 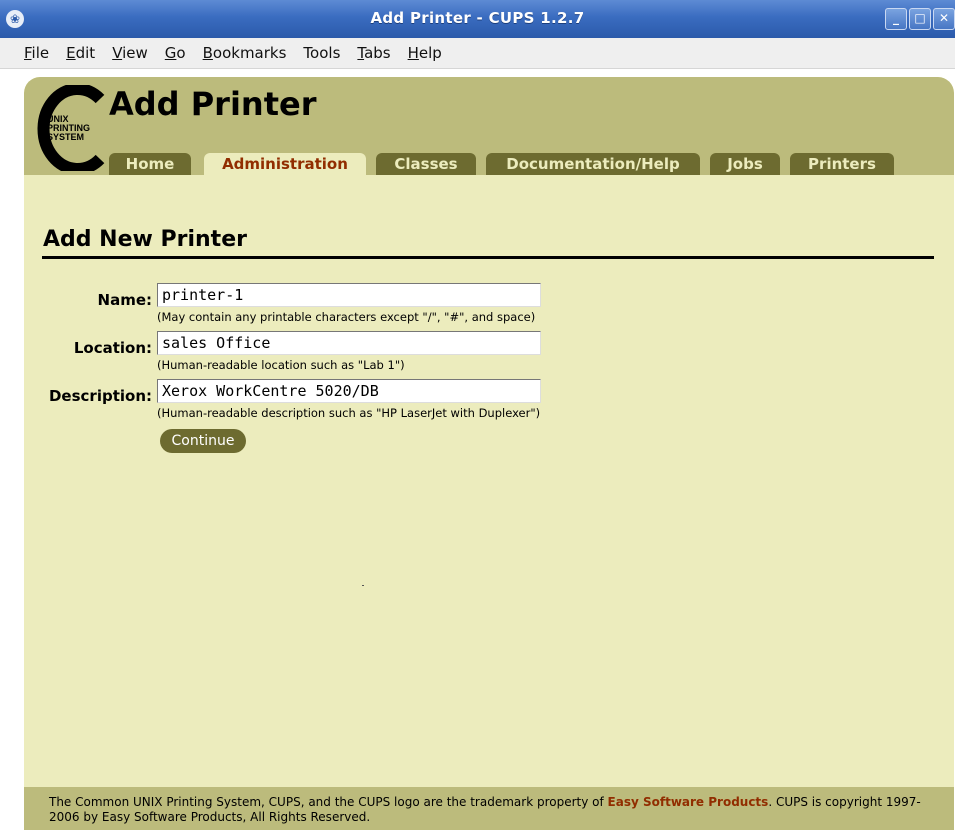 I want to click on close-icon: ✕, so click(x=944, y=19).